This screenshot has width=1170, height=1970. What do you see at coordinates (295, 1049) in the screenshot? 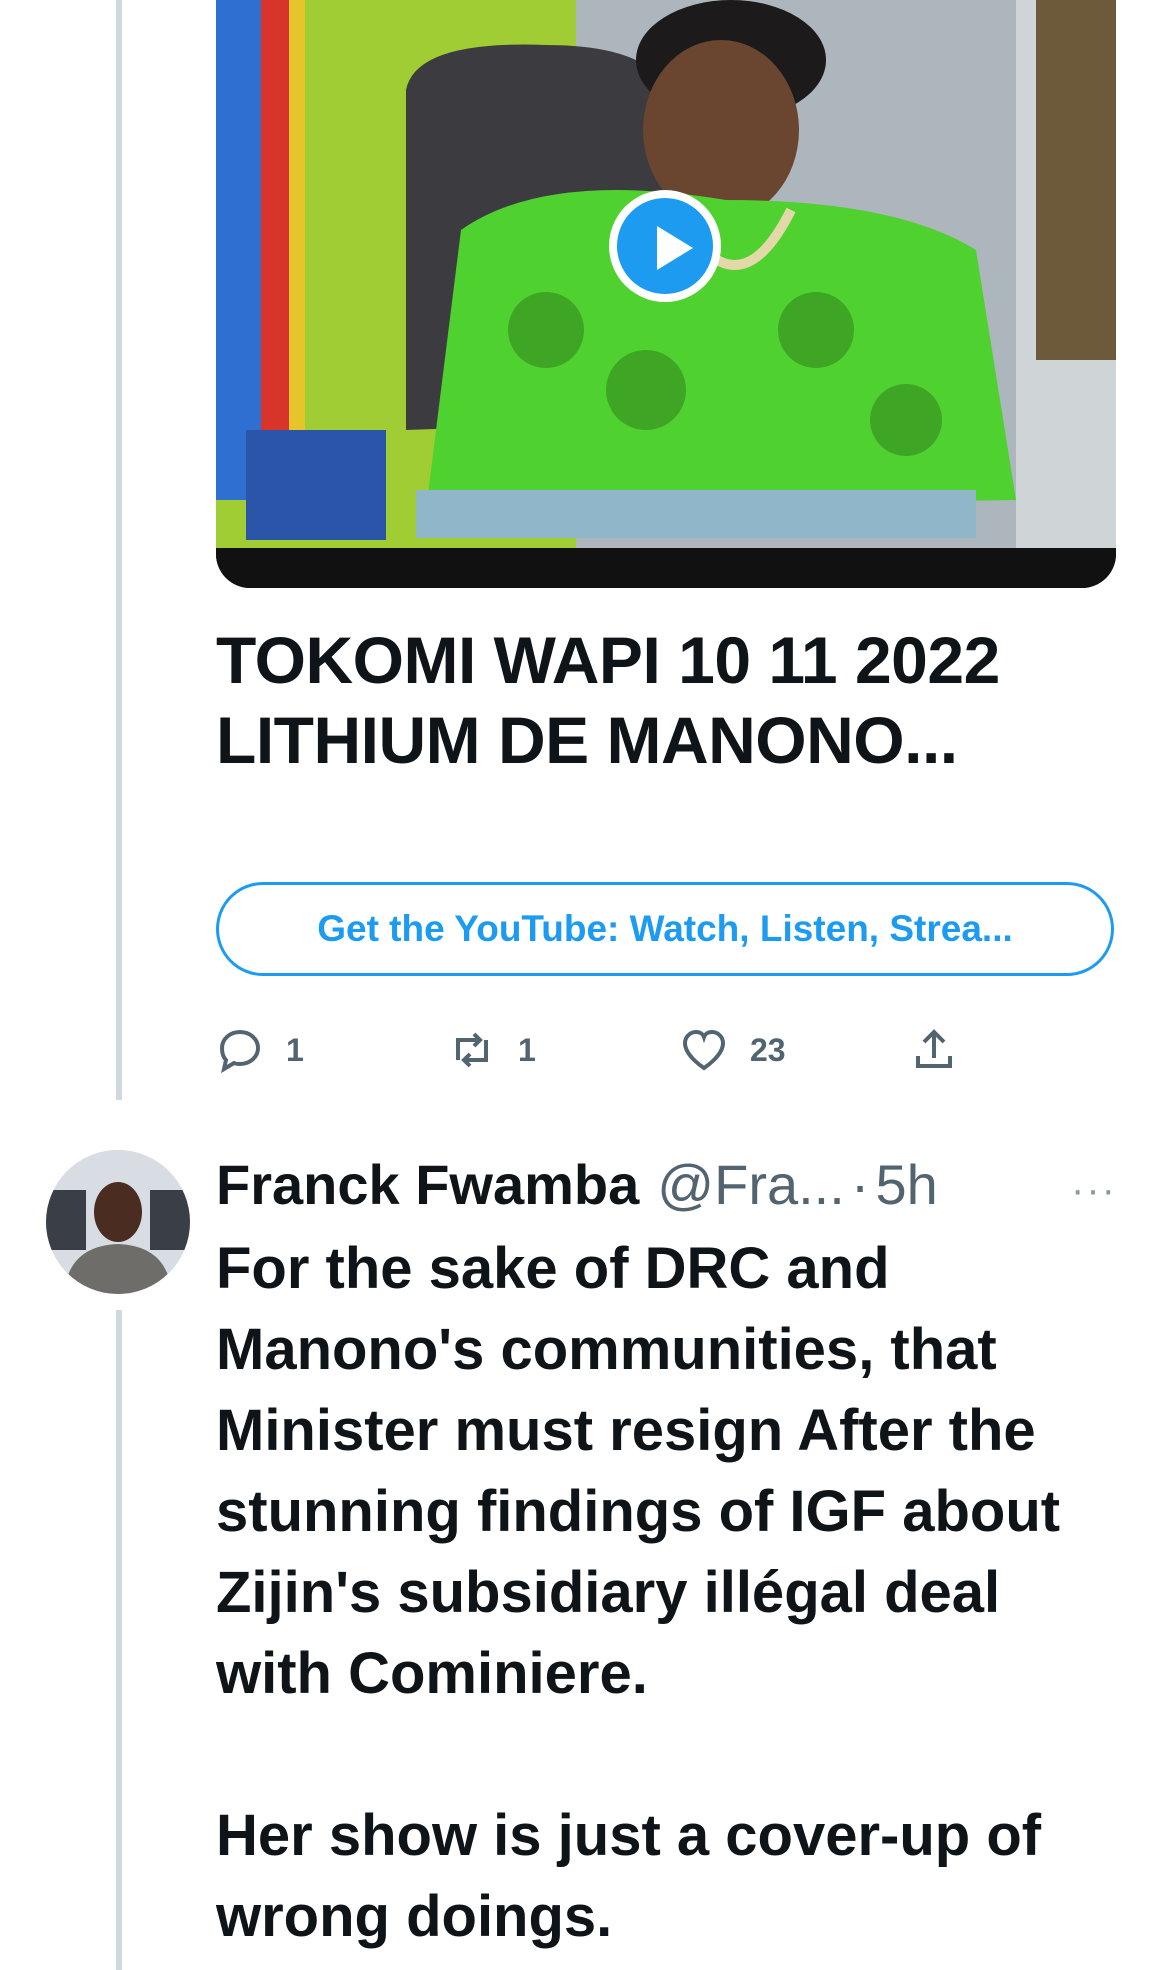
I see `reply-count: 1` at bounding box center [295, 1049].